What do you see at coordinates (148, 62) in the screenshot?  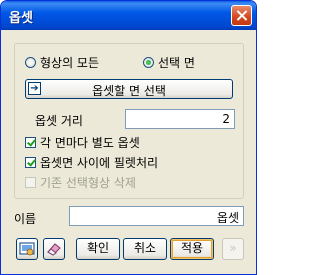 I see `radio-selected-face` at bounding box center [148, 62].